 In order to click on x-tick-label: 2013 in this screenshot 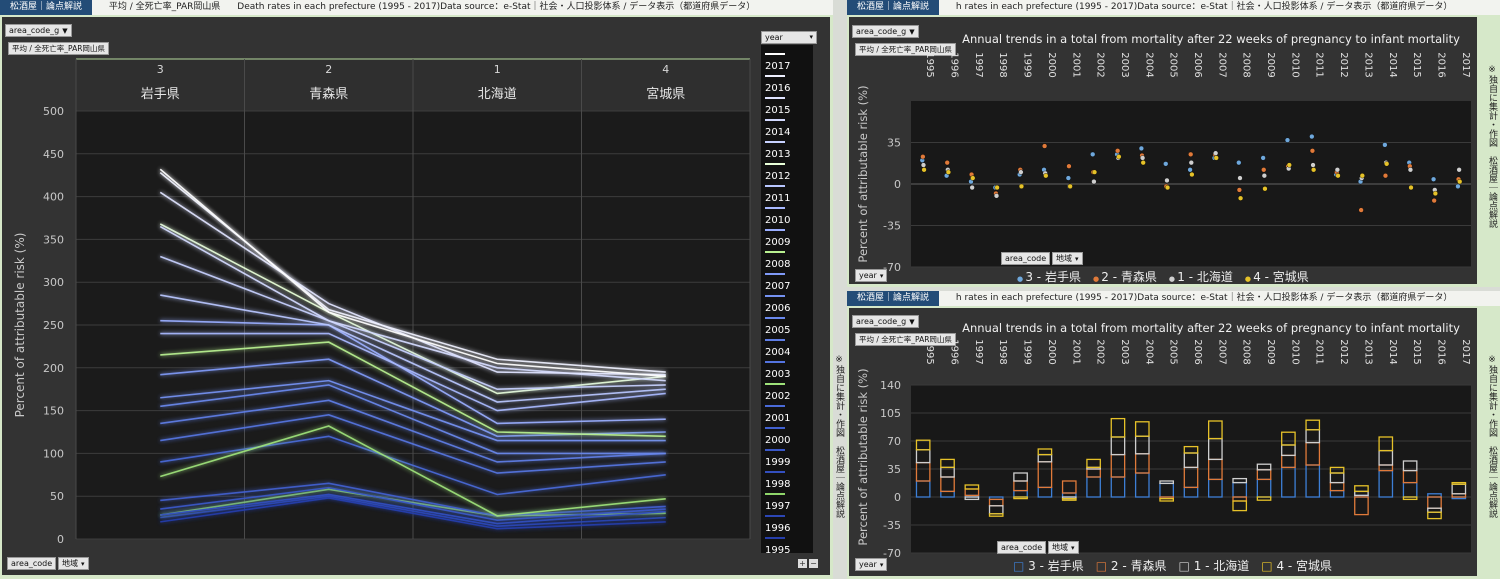, I will do `click(1367, 351)`.